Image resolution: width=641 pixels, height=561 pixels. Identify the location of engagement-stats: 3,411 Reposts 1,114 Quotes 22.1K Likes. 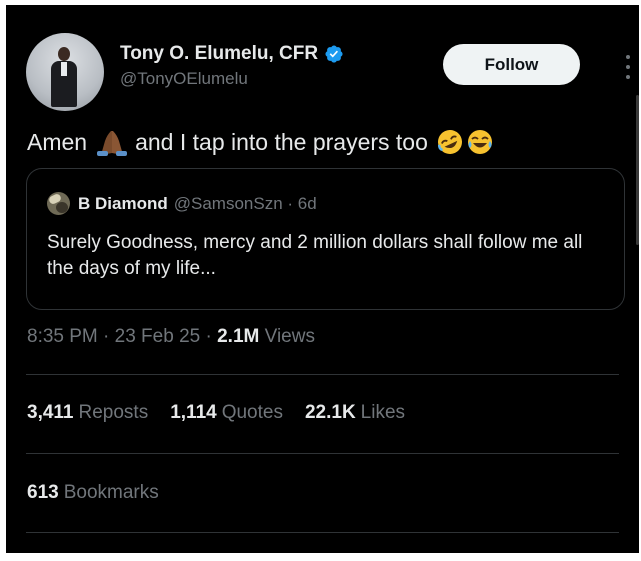
(216, 413).